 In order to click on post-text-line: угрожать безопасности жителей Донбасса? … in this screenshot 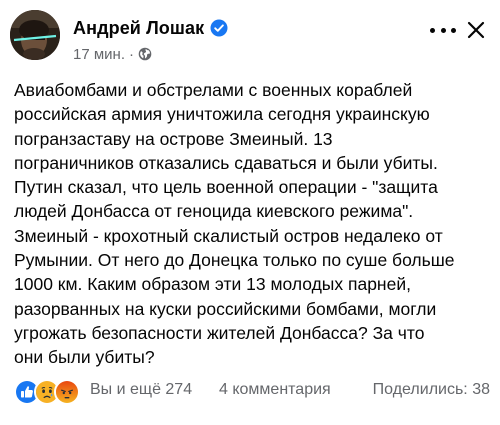, I will do `click(219, 332)`.